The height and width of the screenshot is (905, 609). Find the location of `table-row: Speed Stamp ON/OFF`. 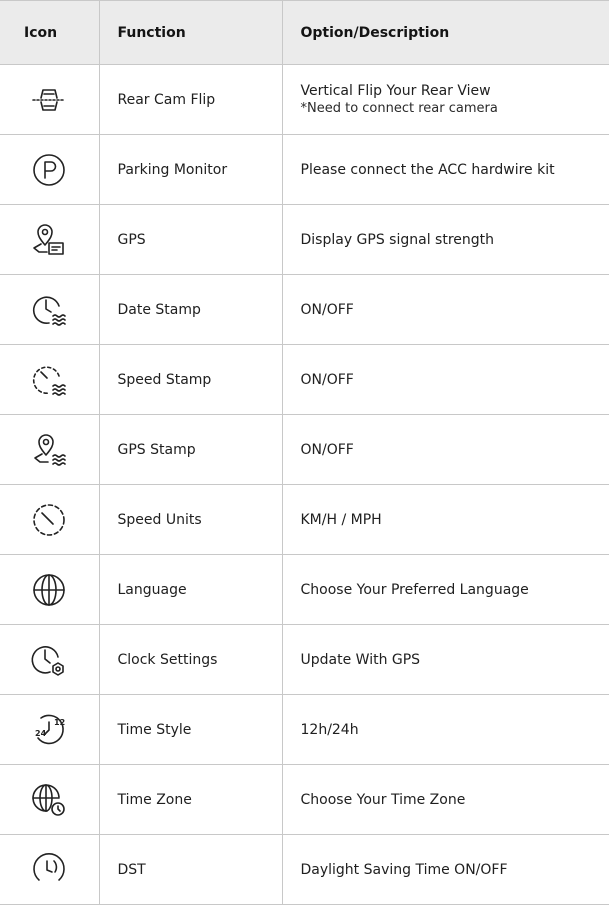

table-row: Speed Stamp ON/OFF is located at coordinates (304, 379).